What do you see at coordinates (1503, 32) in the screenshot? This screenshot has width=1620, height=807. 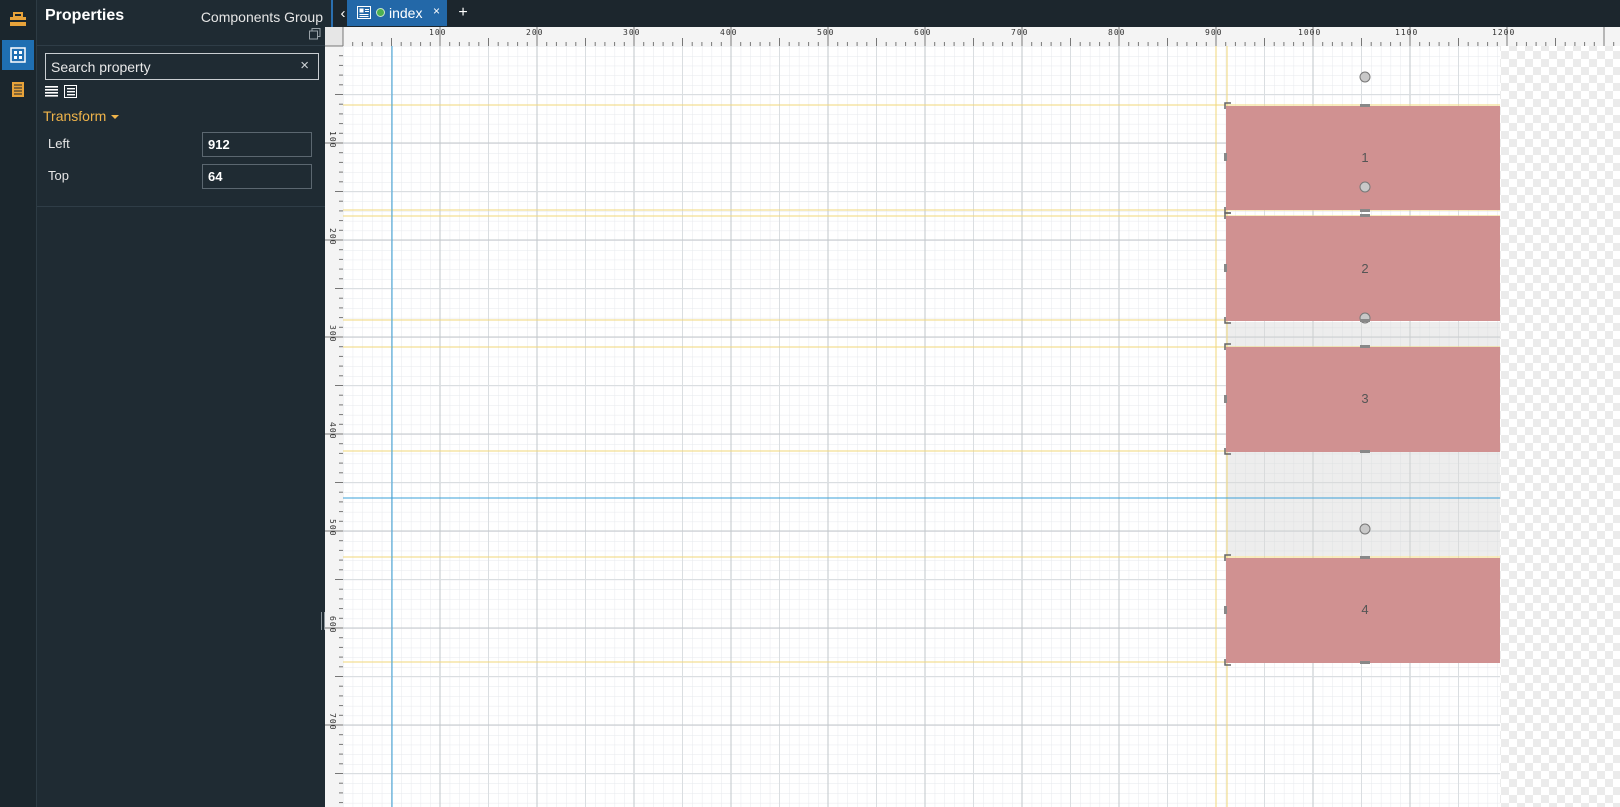 I see `ruler-label: 1200` at bounding box center [1503, 32].